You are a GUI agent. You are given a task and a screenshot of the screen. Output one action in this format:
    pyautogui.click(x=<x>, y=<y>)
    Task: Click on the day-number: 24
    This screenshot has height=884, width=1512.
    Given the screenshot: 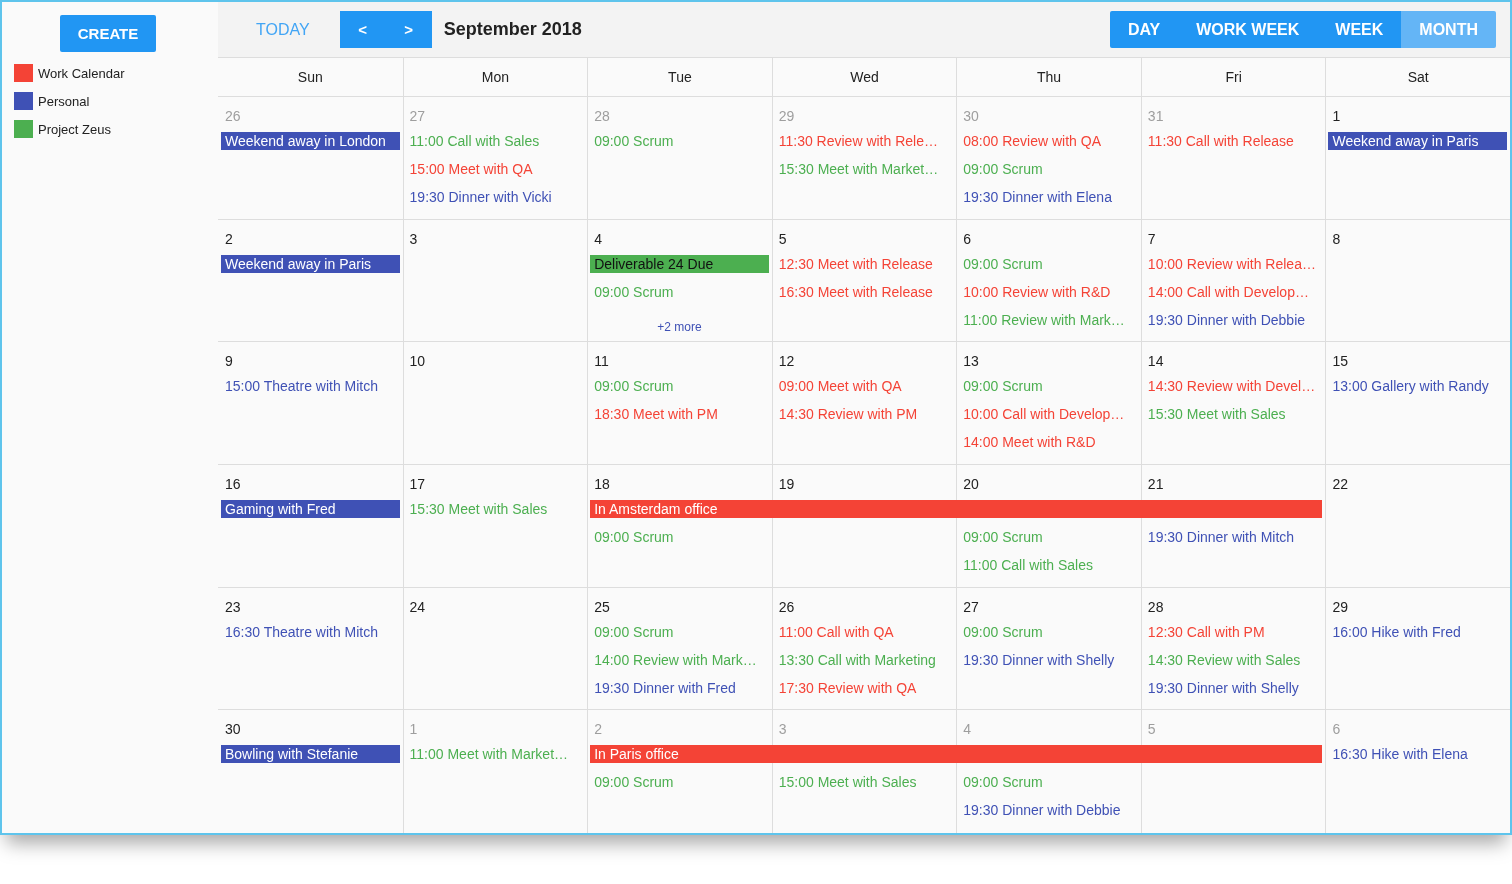 What is the action you would take?
    pyautogui.click(x=414, y=606)
    